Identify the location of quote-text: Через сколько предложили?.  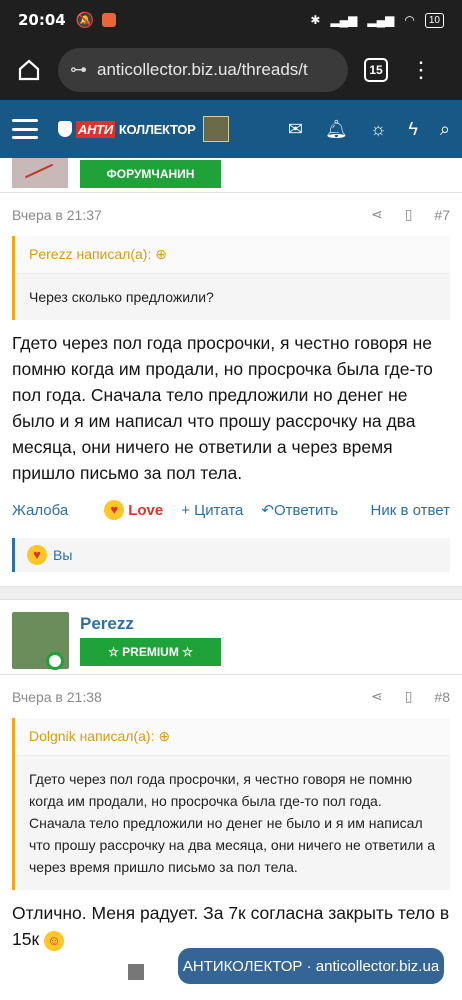
(121, 297).